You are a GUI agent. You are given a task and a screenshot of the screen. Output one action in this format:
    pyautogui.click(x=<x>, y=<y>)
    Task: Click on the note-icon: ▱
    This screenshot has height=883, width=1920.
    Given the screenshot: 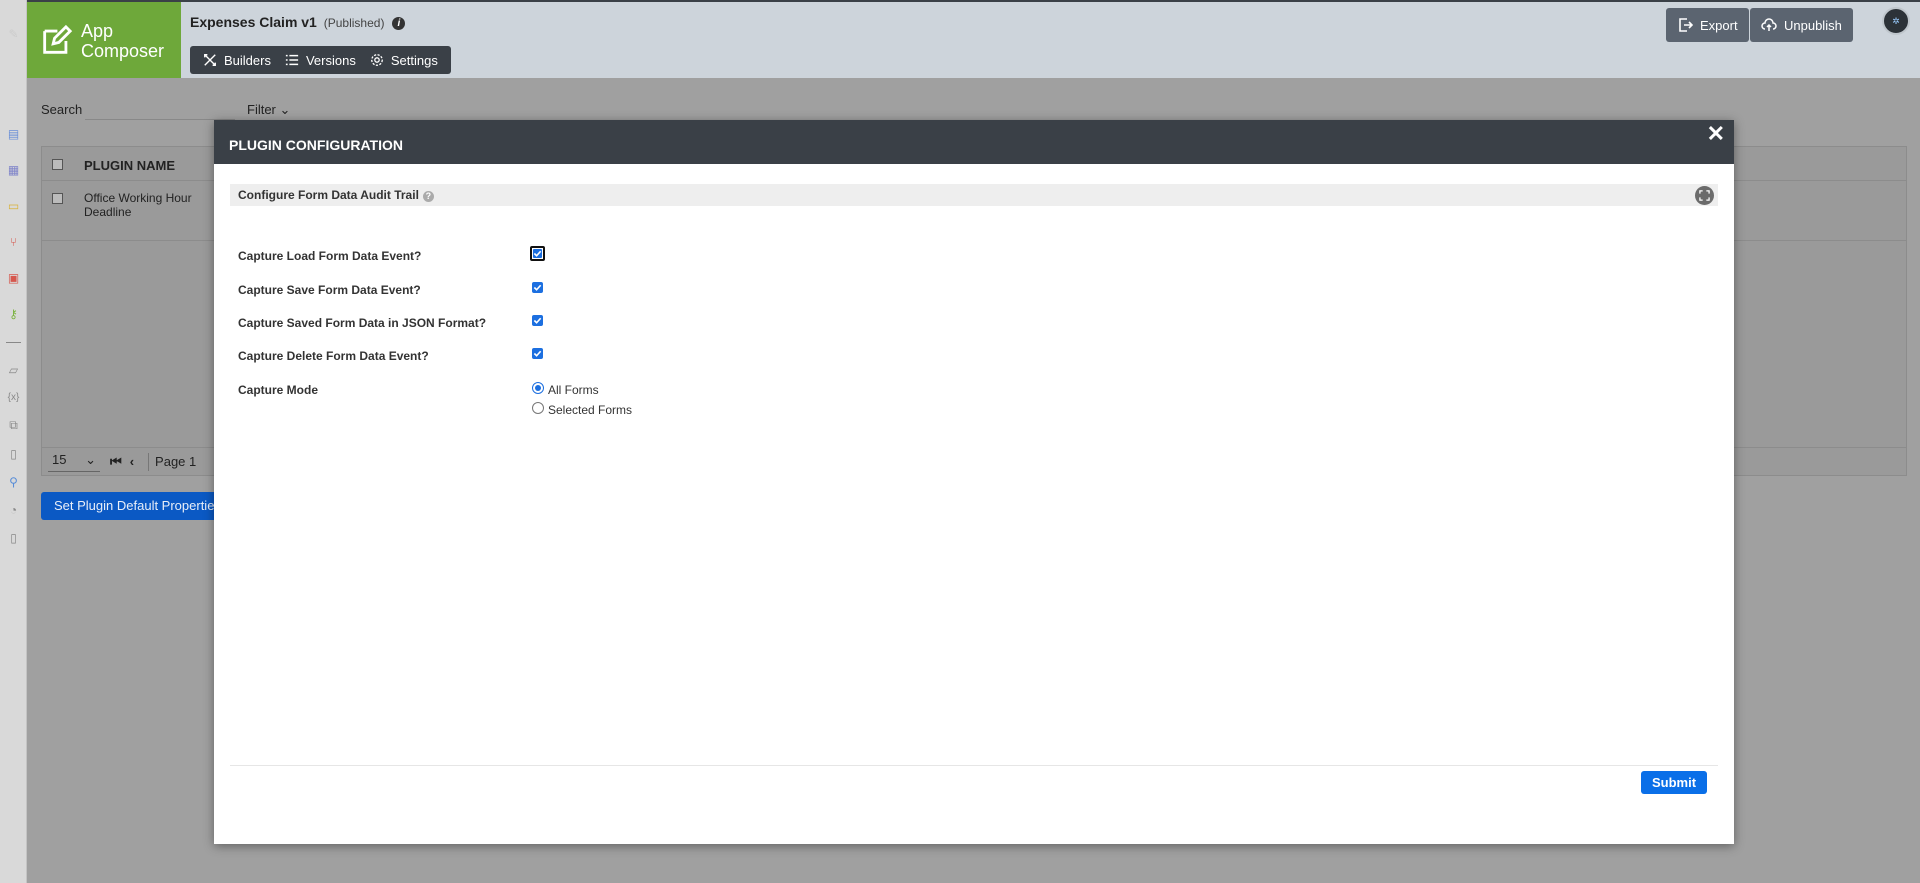 What is the action you would take?
    pyautogui.click(x=13, y=369)
    